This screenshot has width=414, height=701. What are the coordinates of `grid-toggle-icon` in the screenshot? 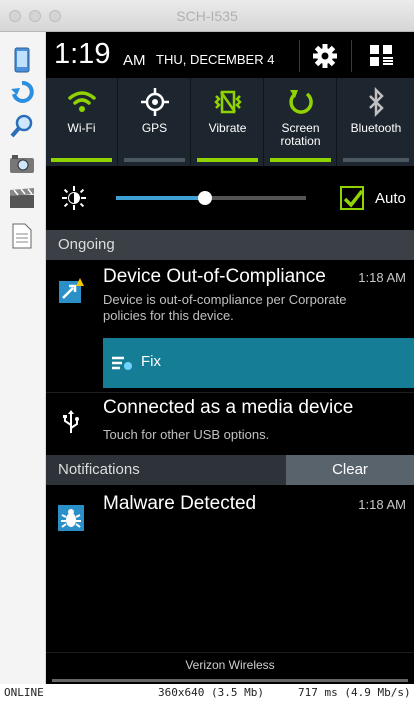 It's located at (383, 56).